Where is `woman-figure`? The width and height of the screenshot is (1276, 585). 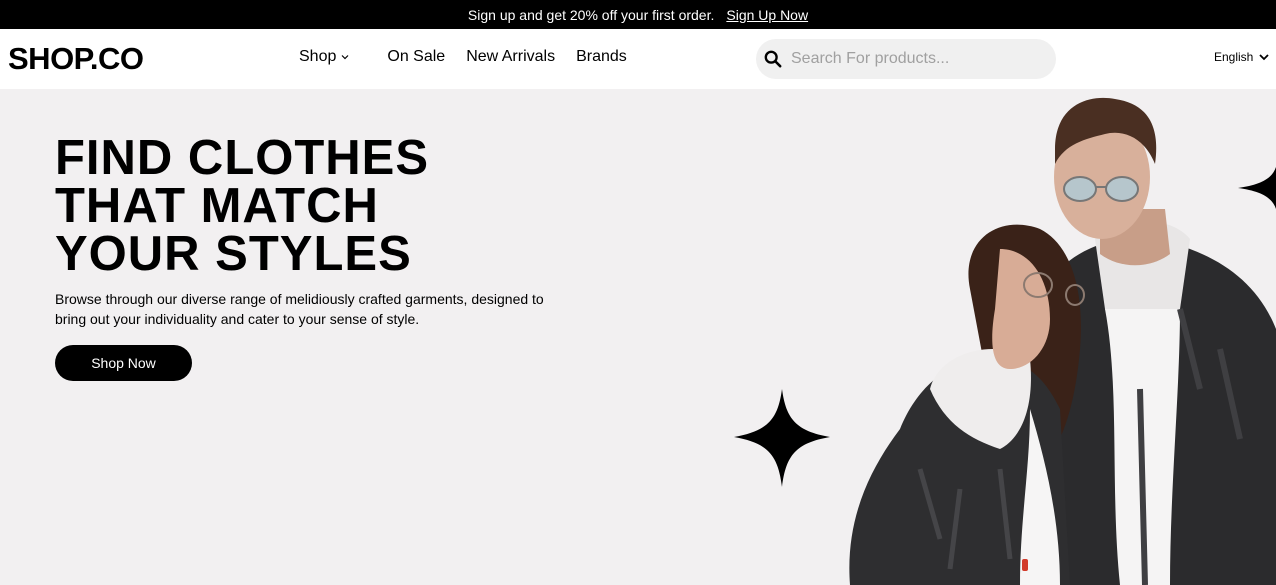 woman-figure is located at coordinates (967, 404).